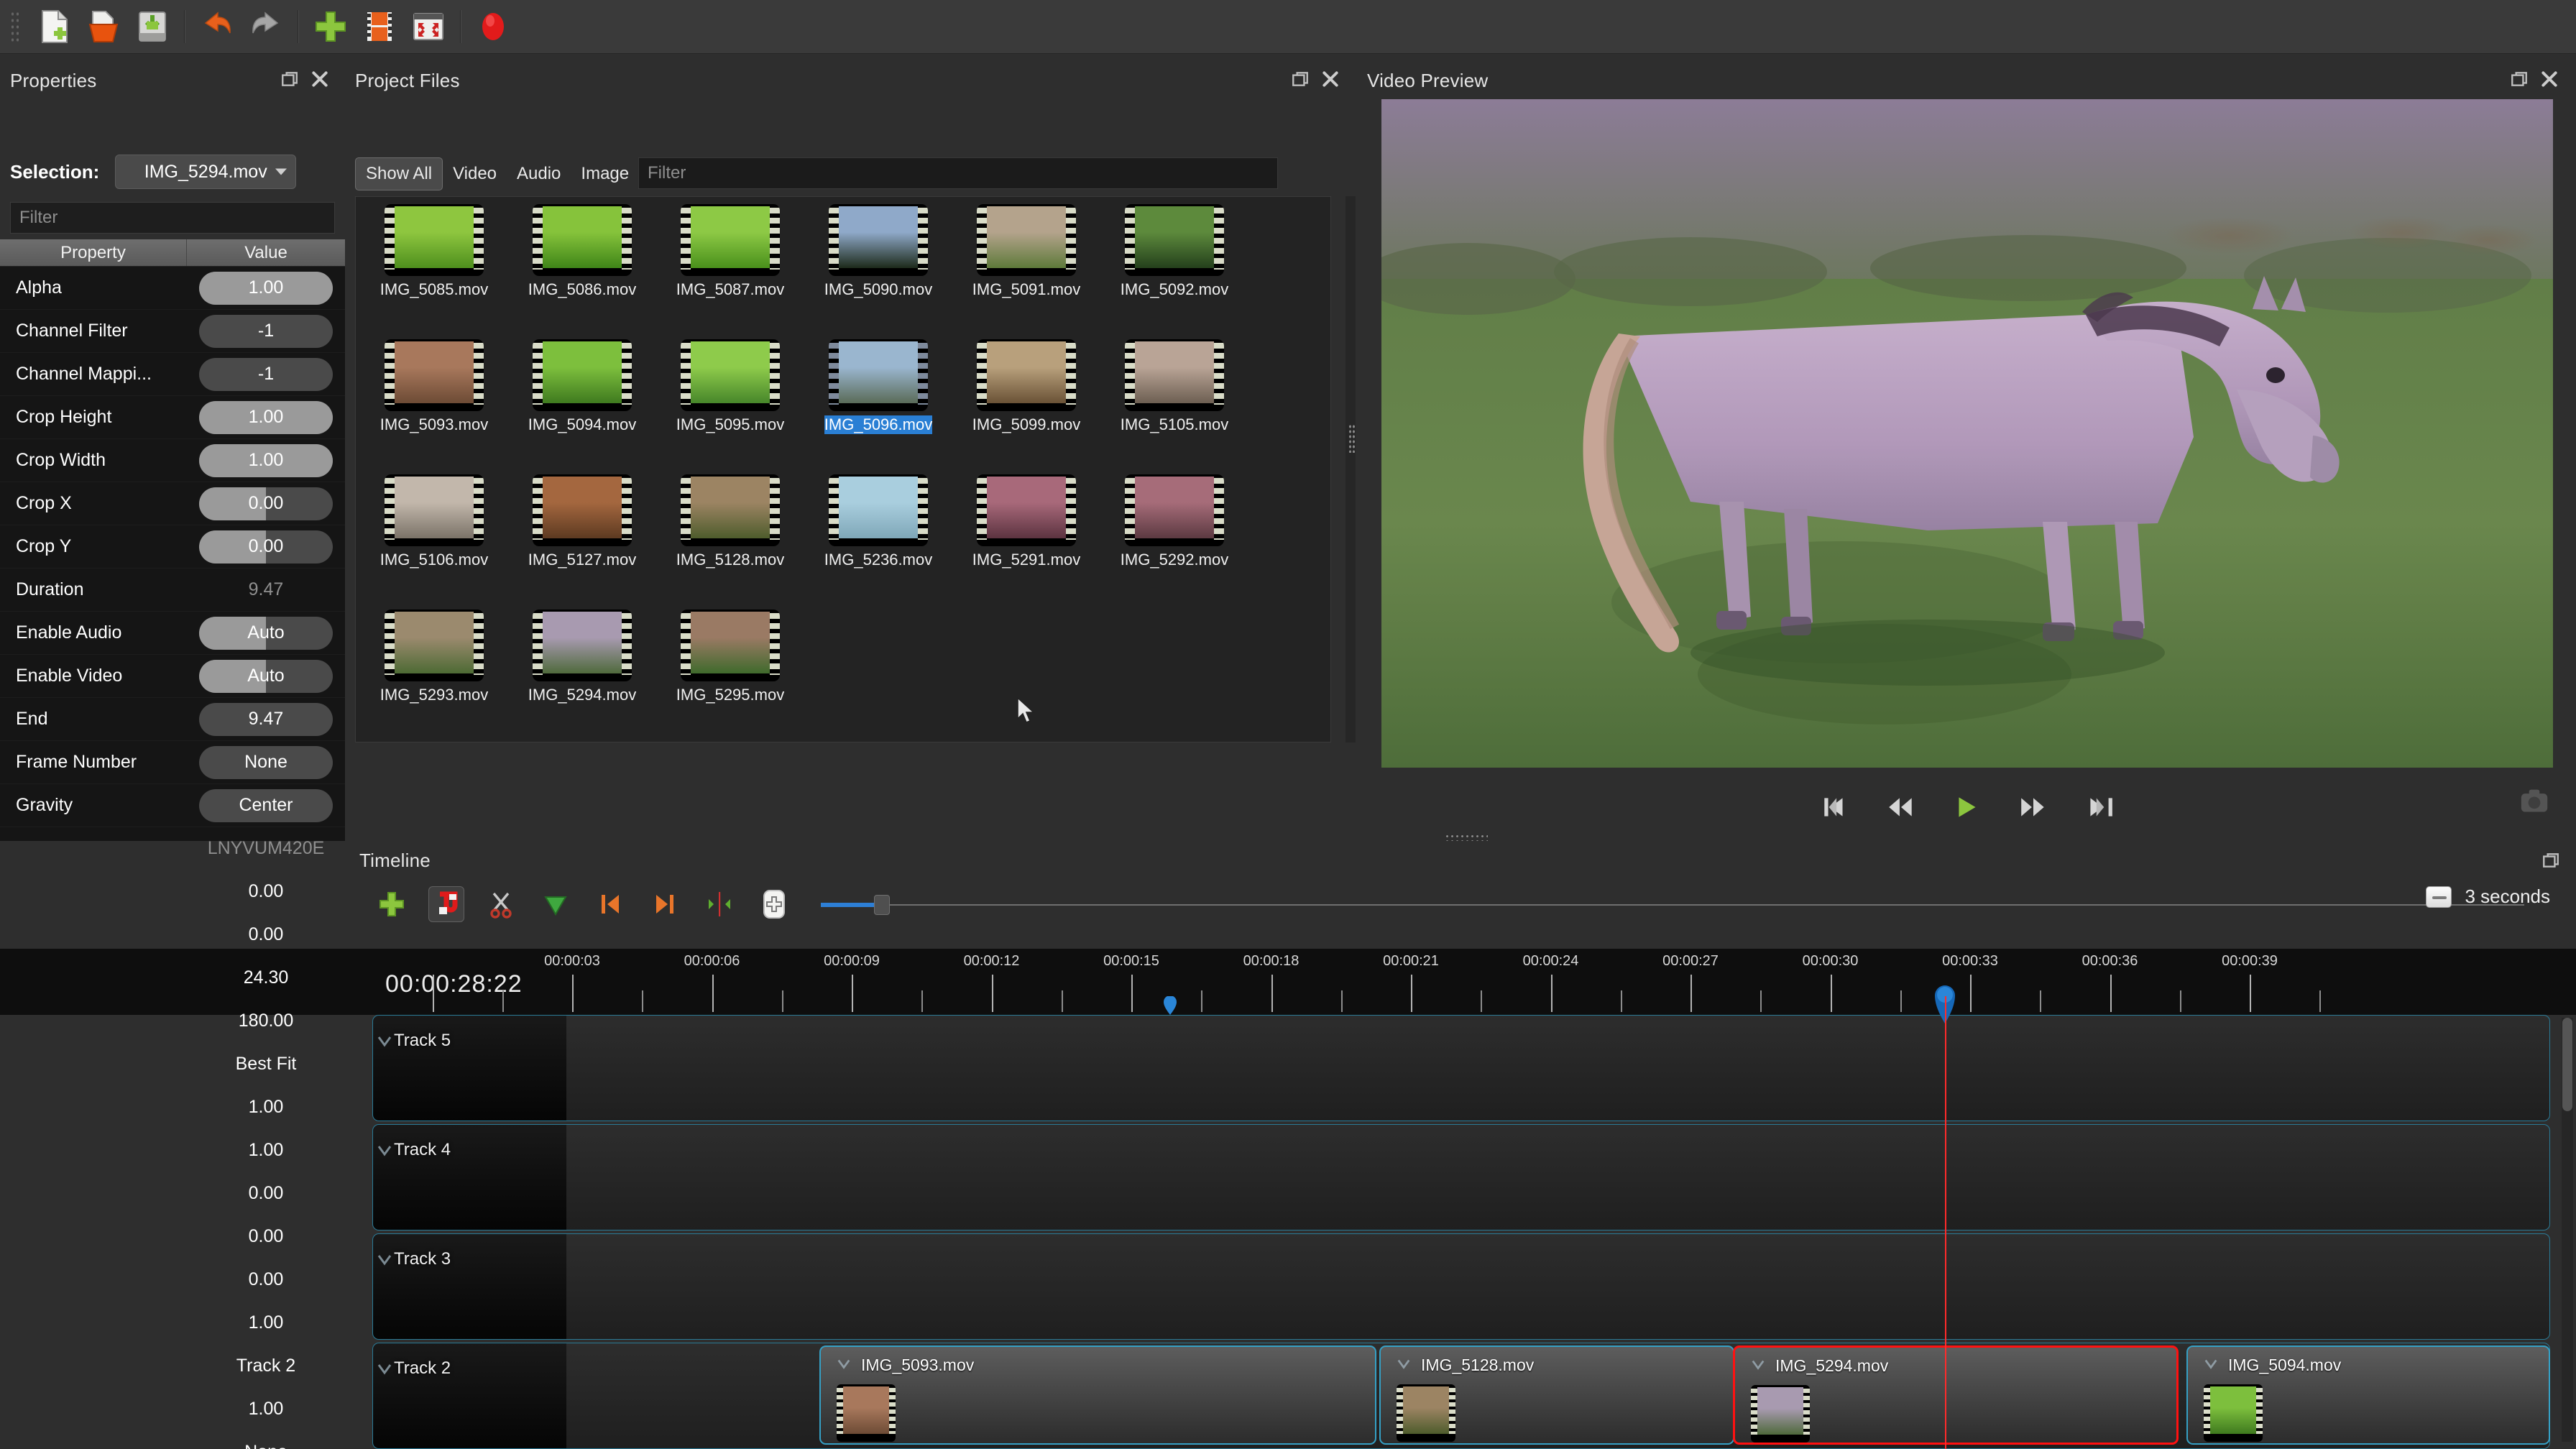 The height and width of the screenshot is (1449, 2576). I want to click on center-playhead-button, so click(719, 904).